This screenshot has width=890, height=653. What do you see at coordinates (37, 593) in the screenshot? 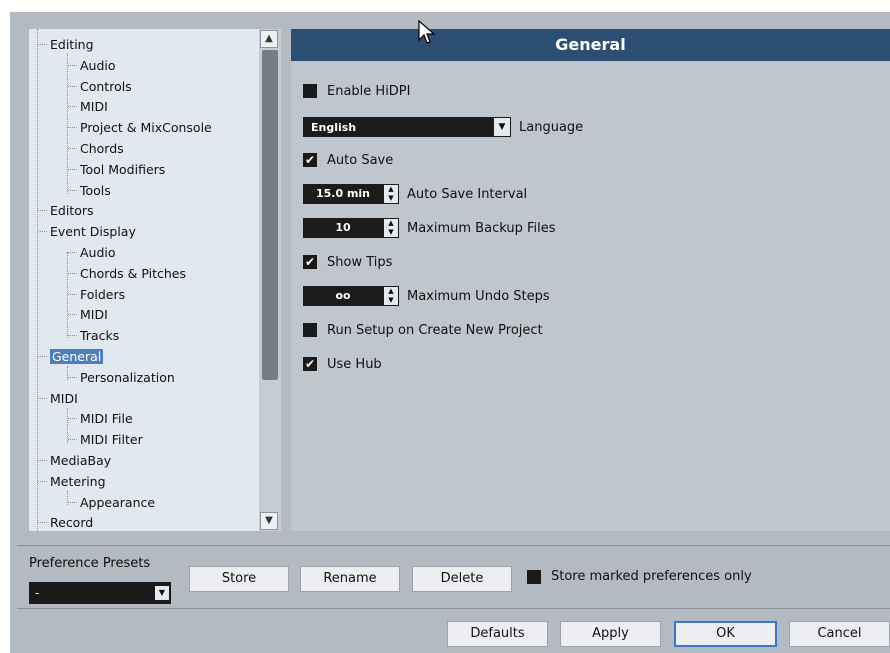
I see `presets-value: -` at bounding box center [37, 593].